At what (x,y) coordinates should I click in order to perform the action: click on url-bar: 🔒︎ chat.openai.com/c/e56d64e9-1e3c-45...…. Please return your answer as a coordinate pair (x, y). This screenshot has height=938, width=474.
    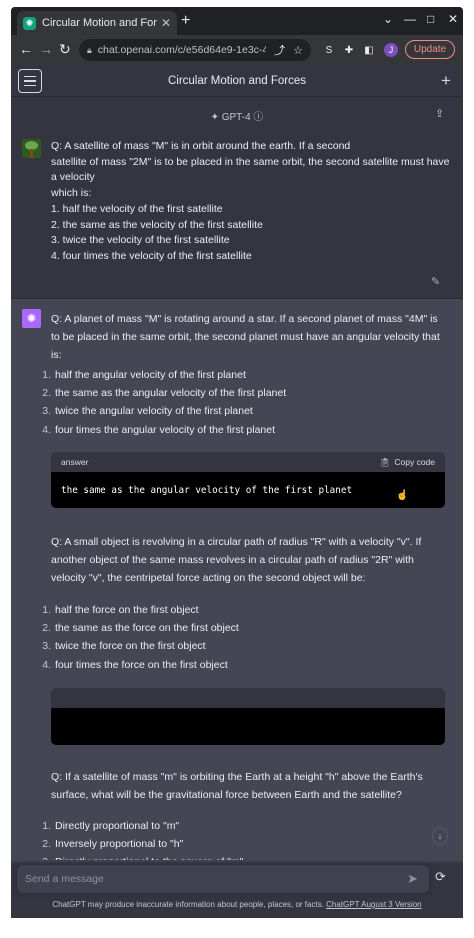
    Looking at the image, I should click on (195, 50).